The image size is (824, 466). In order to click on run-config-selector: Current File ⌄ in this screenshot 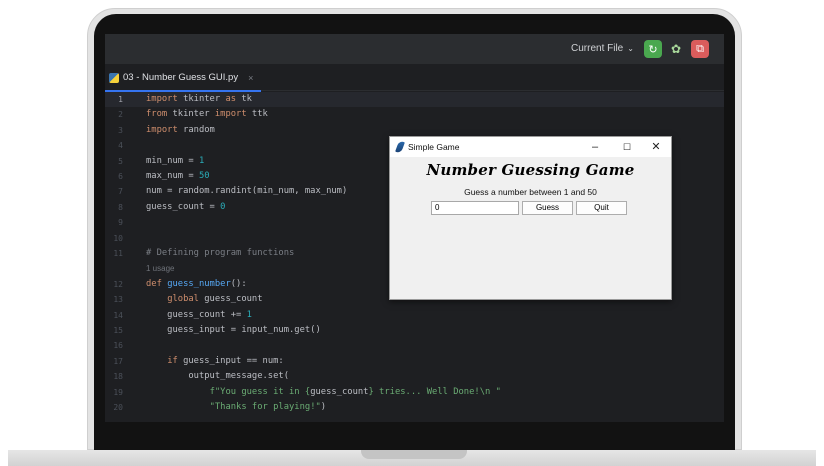, I will do `click(602, 48)`.